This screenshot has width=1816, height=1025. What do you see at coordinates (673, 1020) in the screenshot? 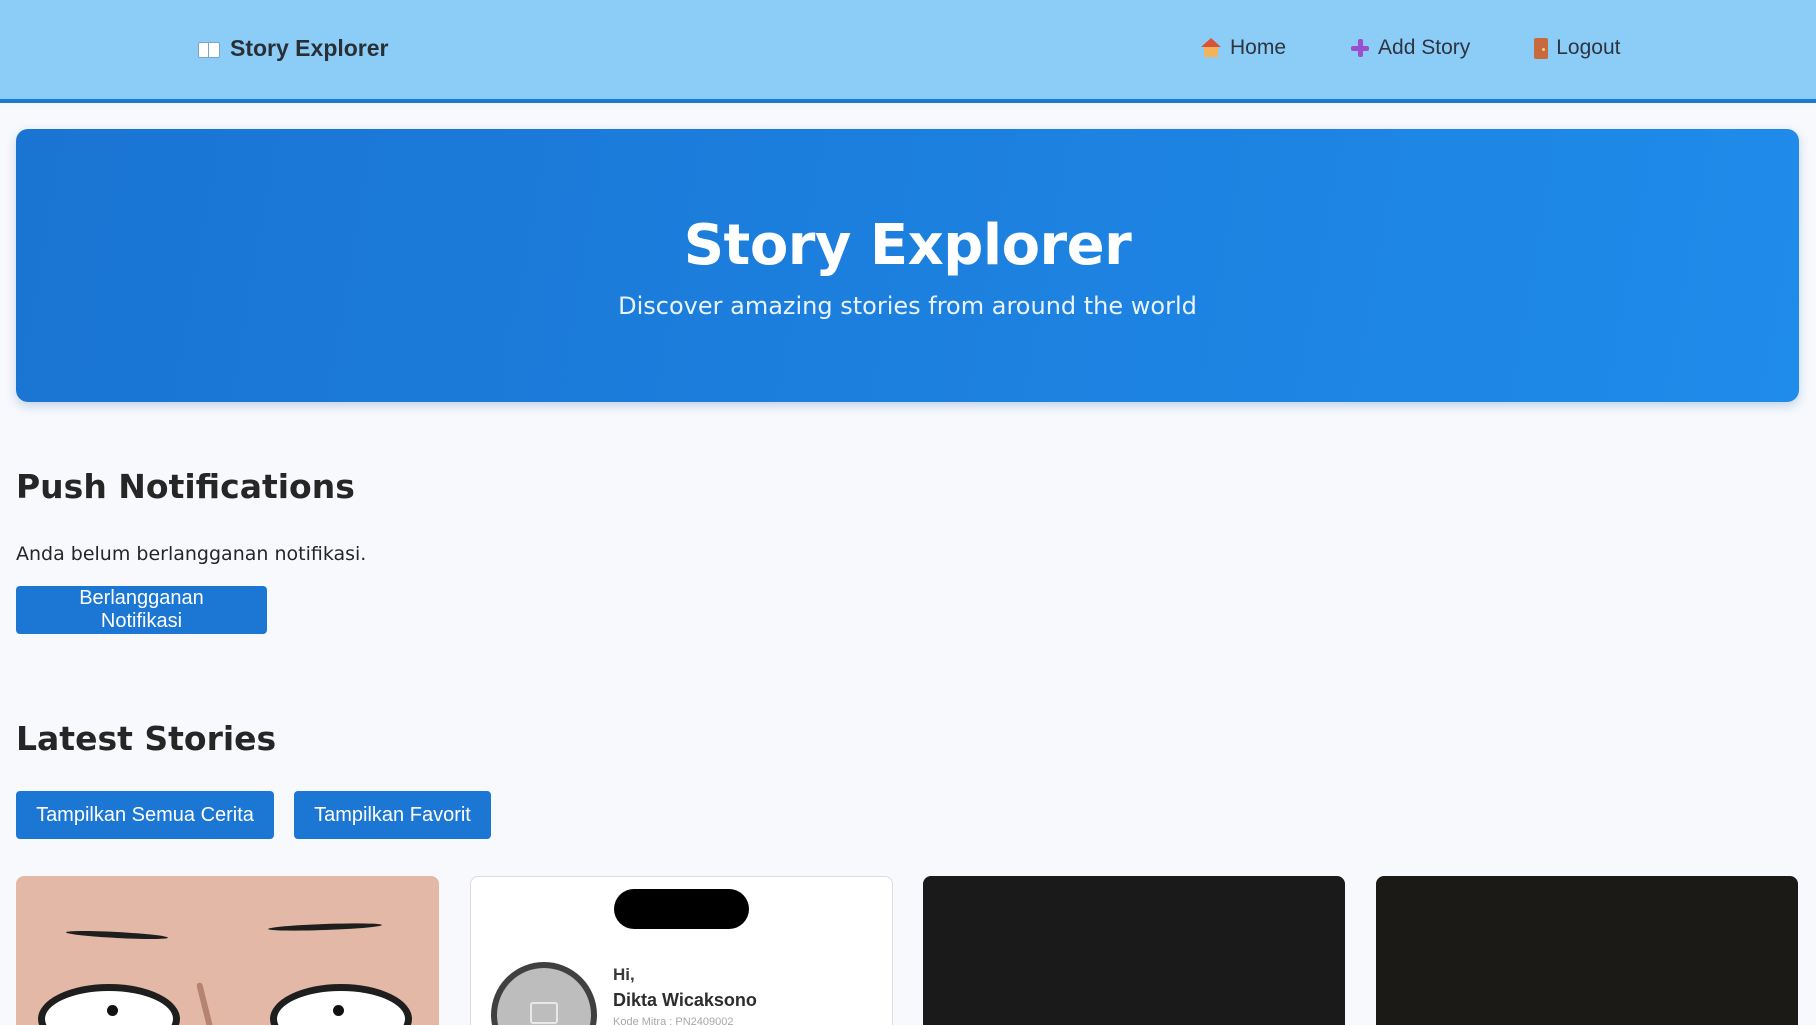
I see `partner-code-text: Kode Mitra : PN2409002` at bounding box center [673, 1020].